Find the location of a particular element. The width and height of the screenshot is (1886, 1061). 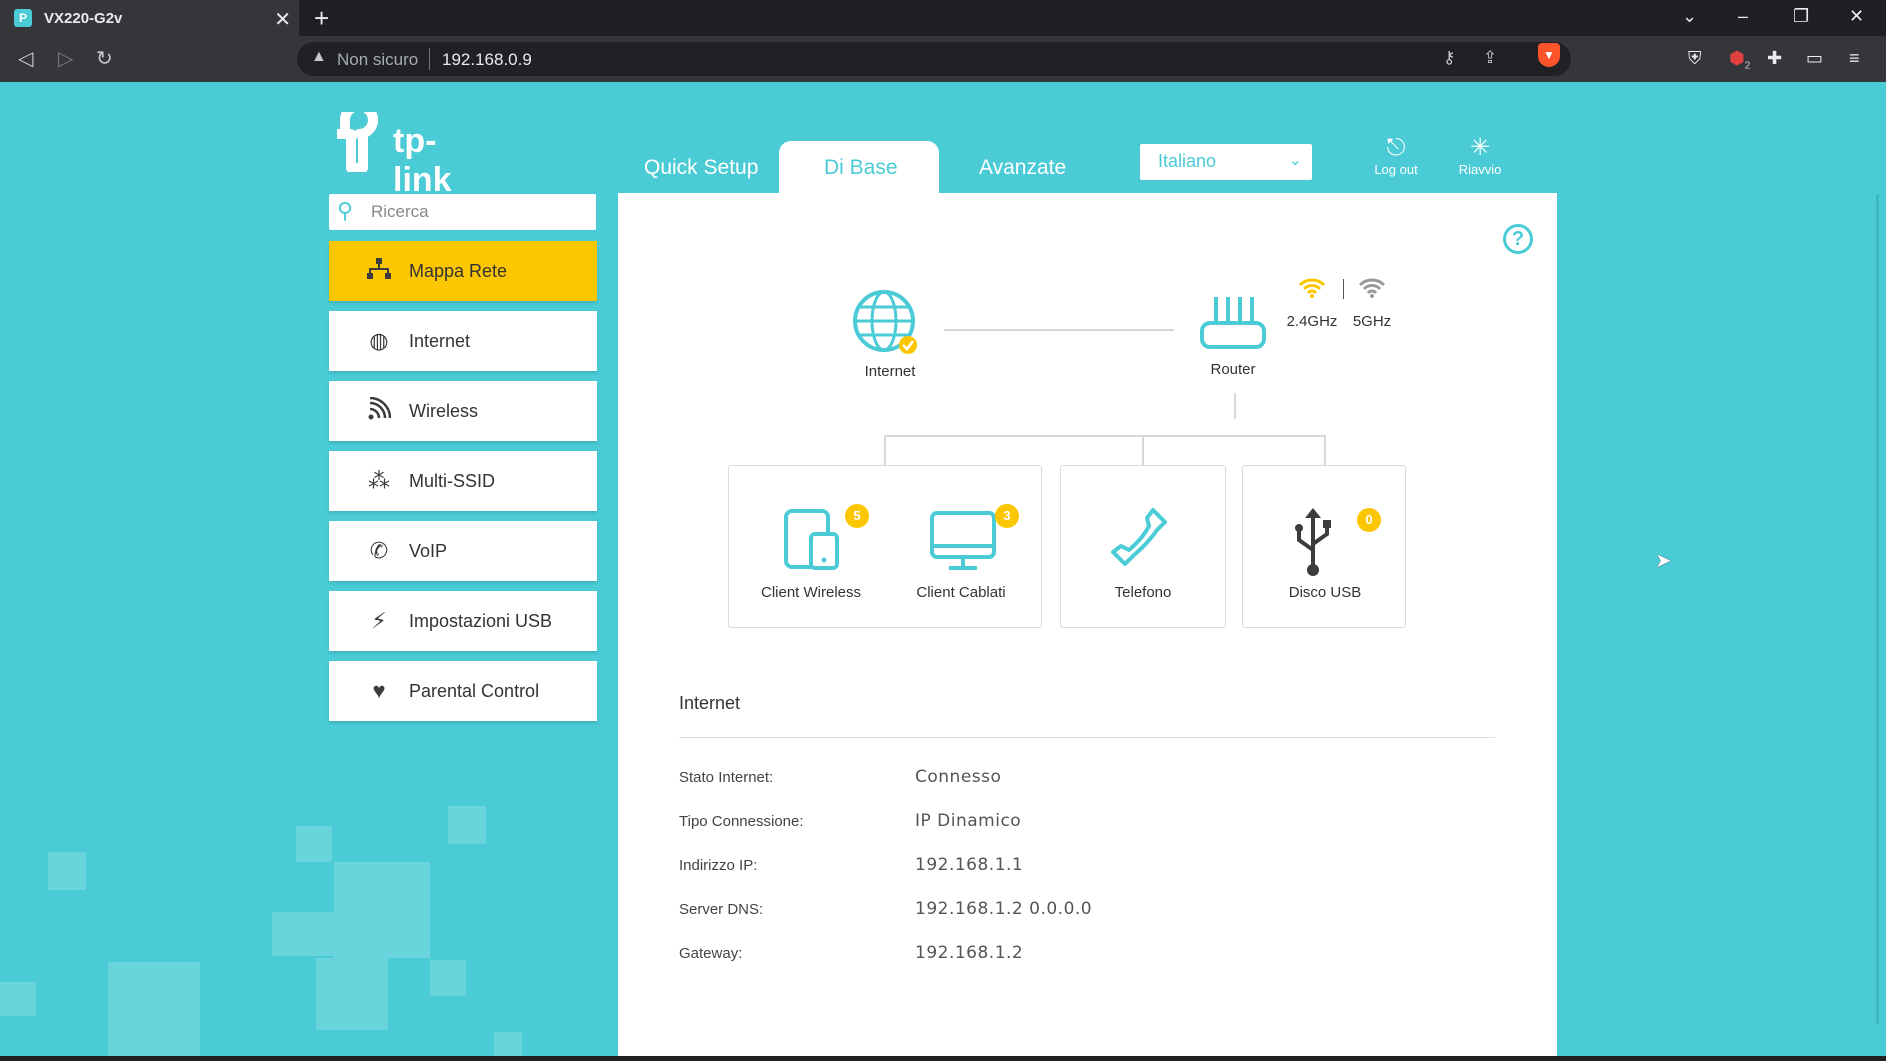

help-icon: ? is located at coordinates (1518, 239).